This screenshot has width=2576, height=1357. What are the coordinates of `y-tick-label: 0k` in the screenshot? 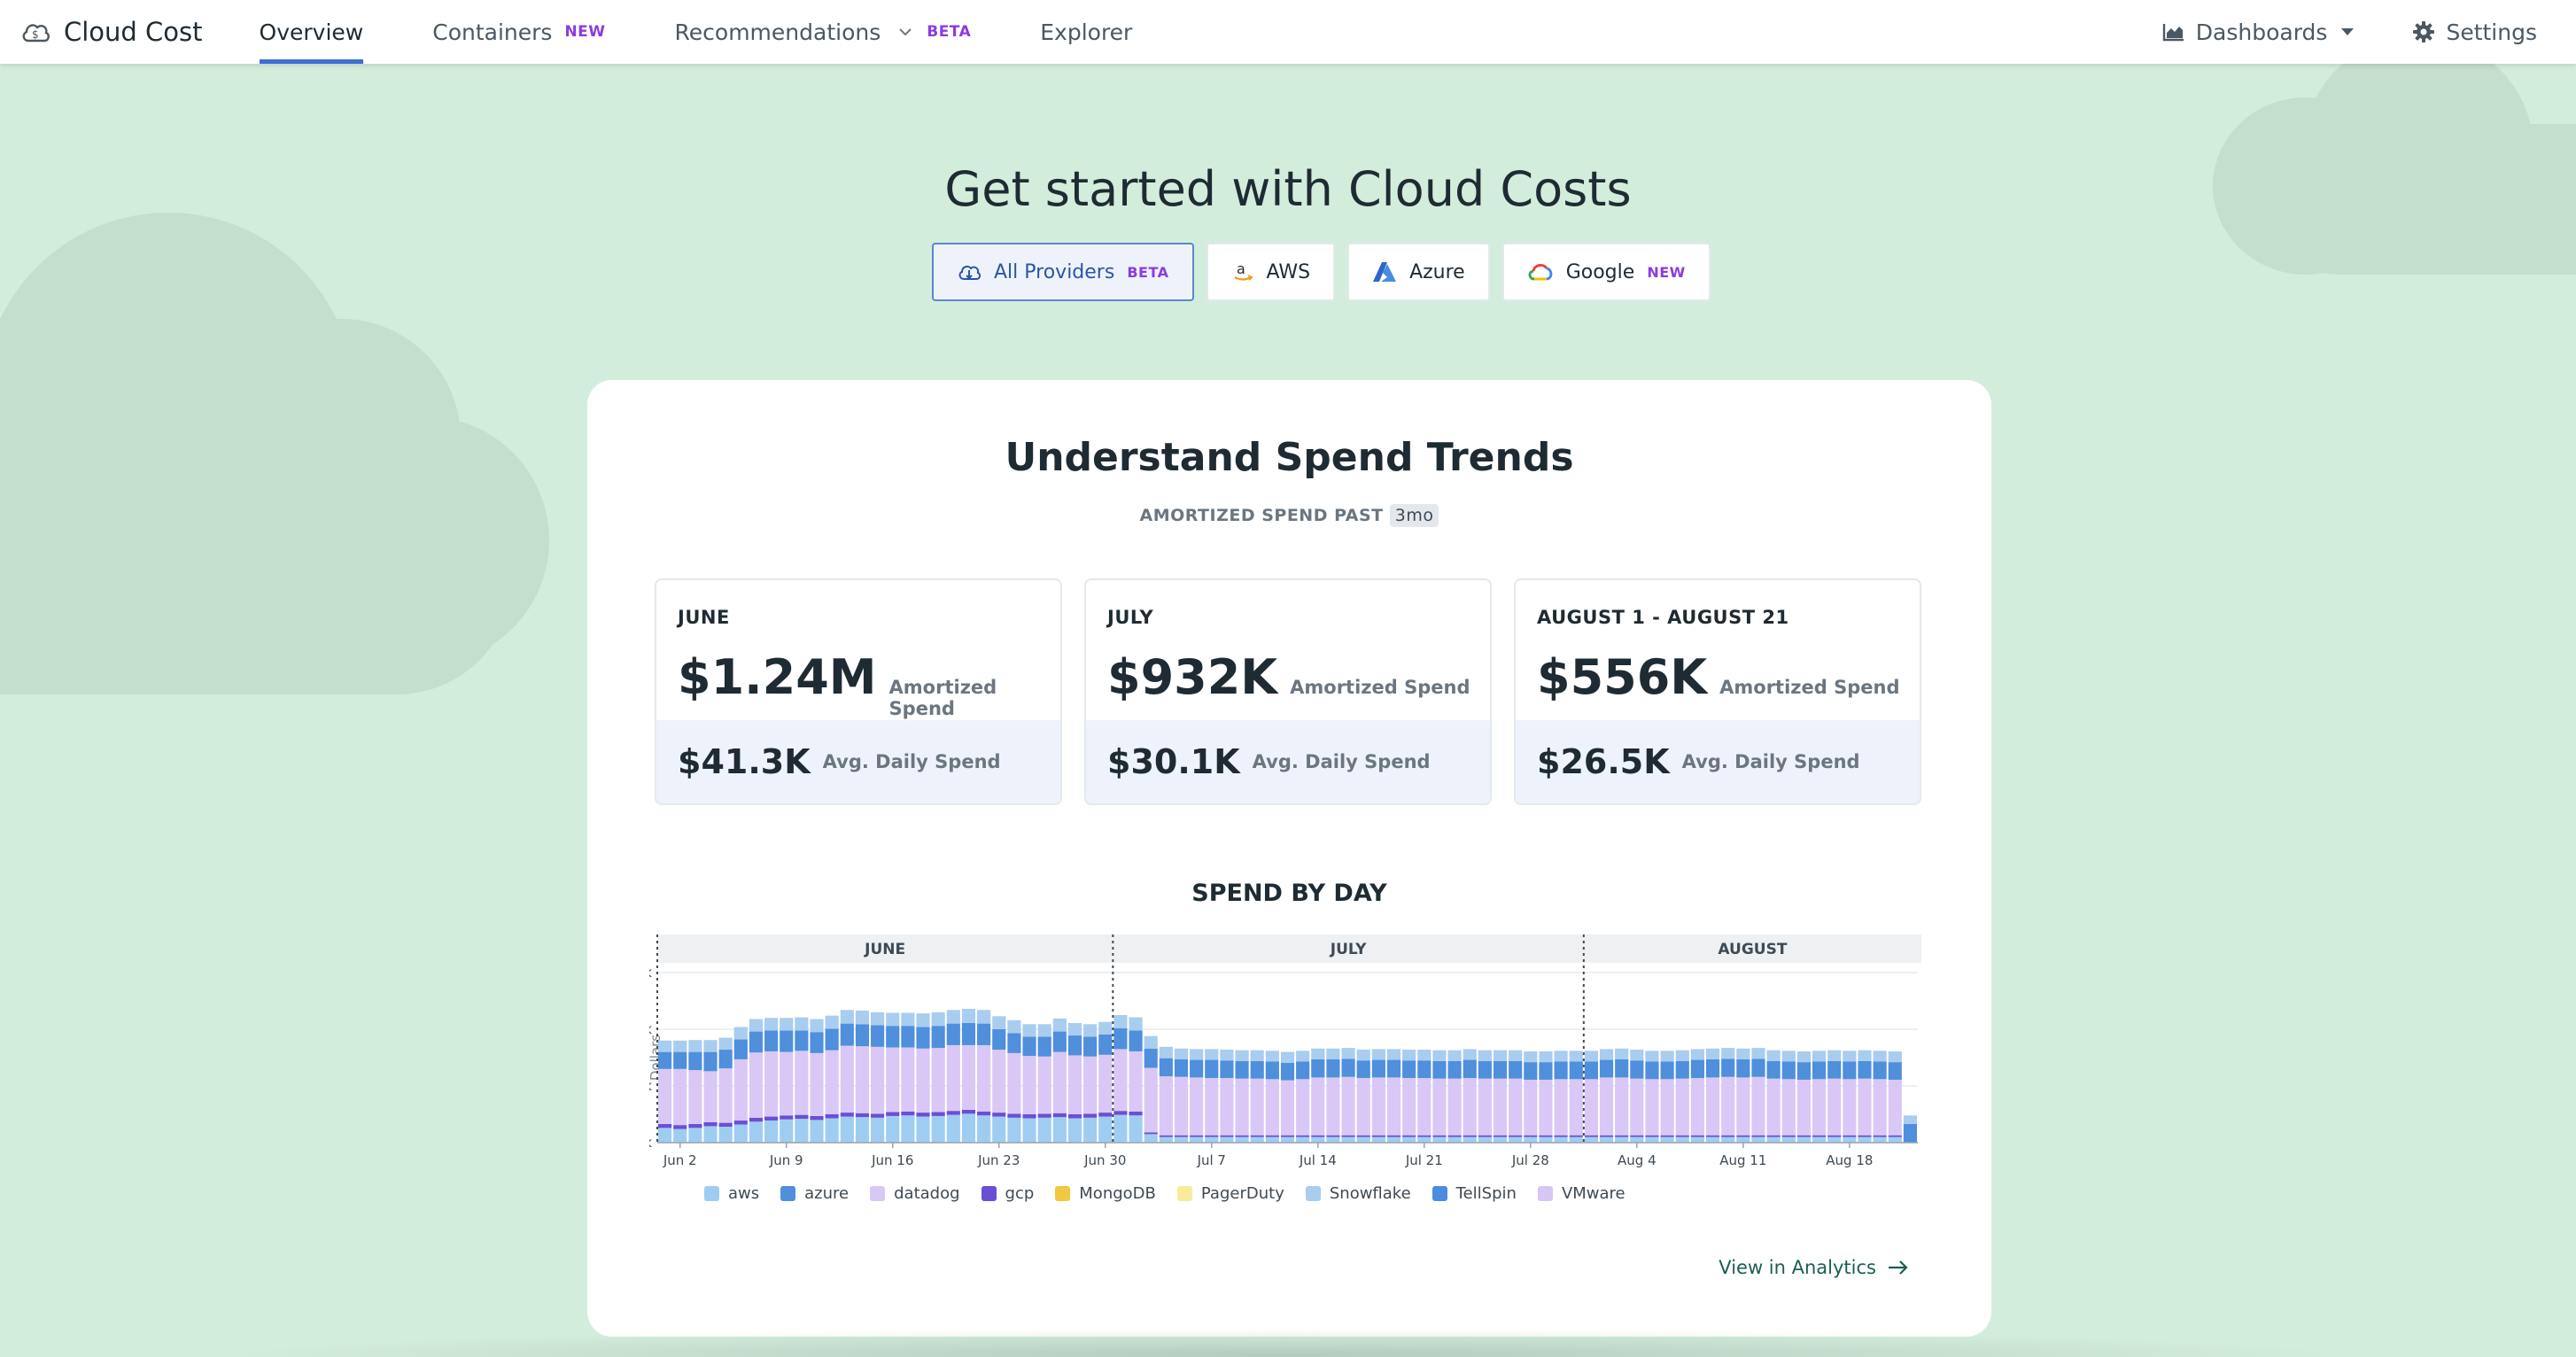 It's located at (650, 1143).